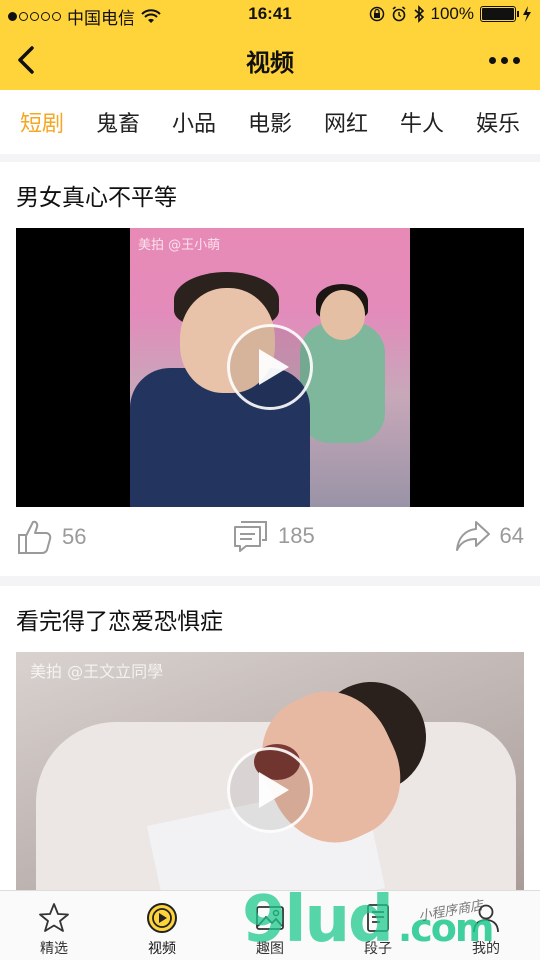 Image resolution: width=540 pixels, height=960 pixels. I want to click on video-title: 看完得了恋爱恐惧症, so click(119, 619).